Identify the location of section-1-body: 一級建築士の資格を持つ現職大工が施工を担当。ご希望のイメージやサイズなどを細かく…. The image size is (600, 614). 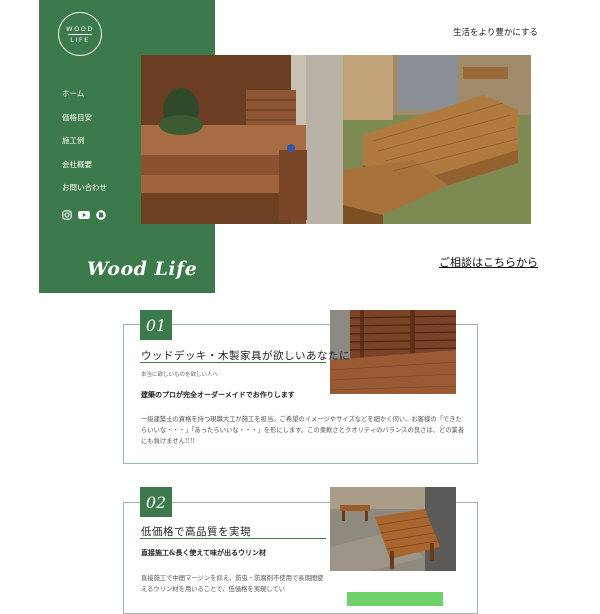
(303, 430).